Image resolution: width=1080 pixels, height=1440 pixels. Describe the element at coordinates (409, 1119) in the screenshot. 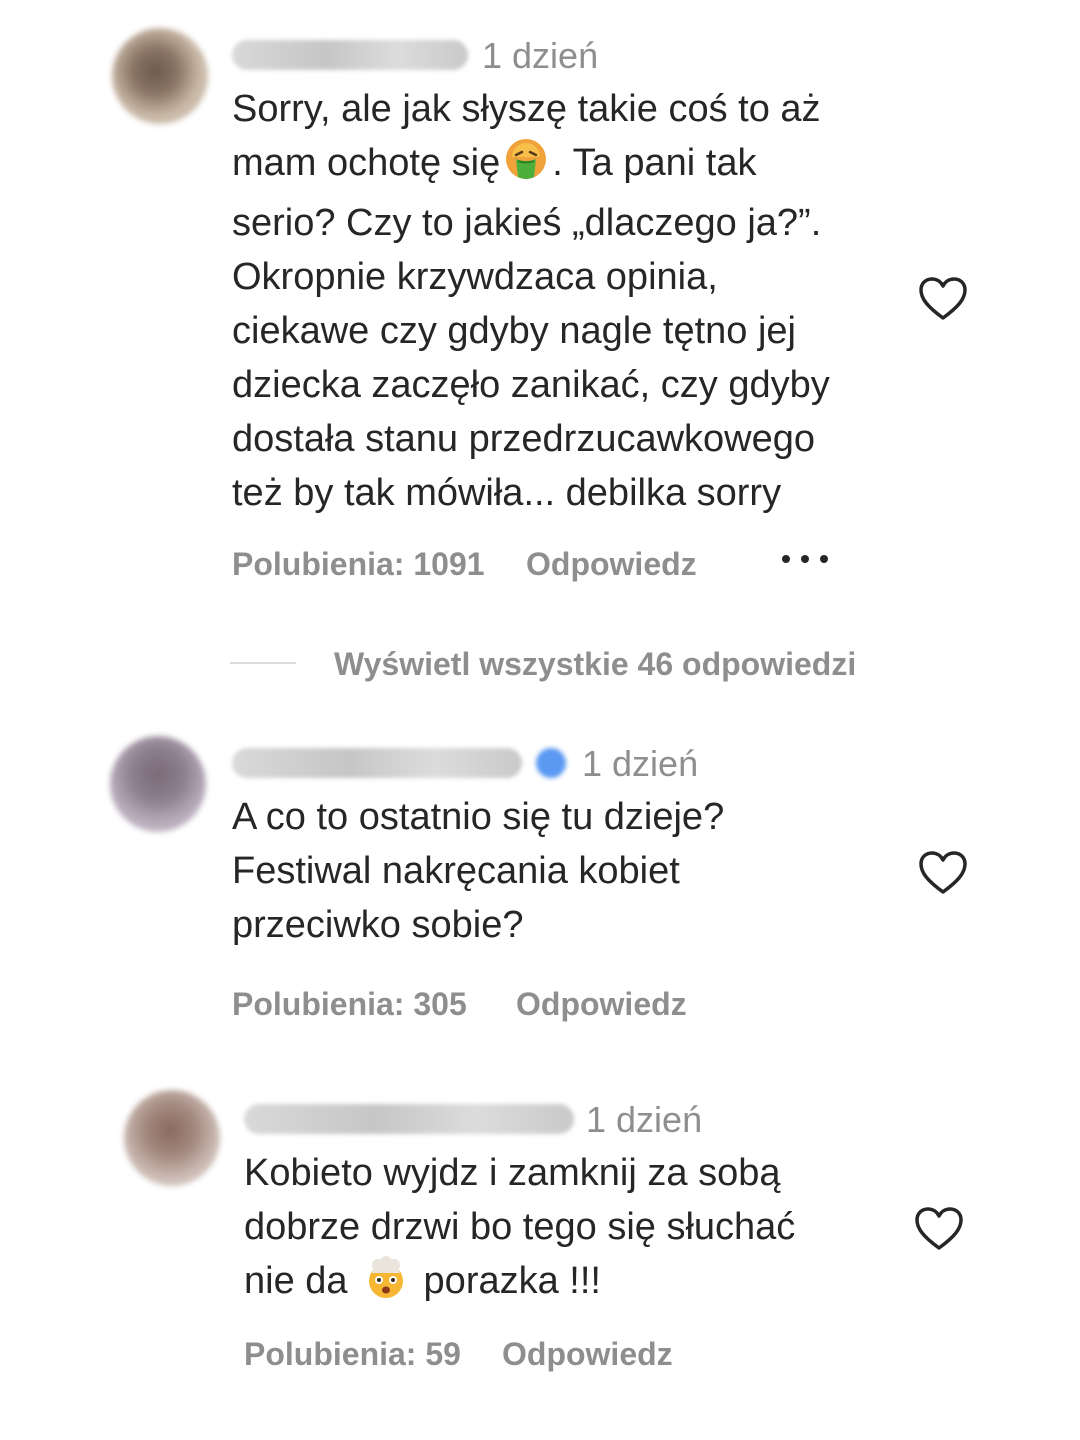

I see `username-blurred` at that location.